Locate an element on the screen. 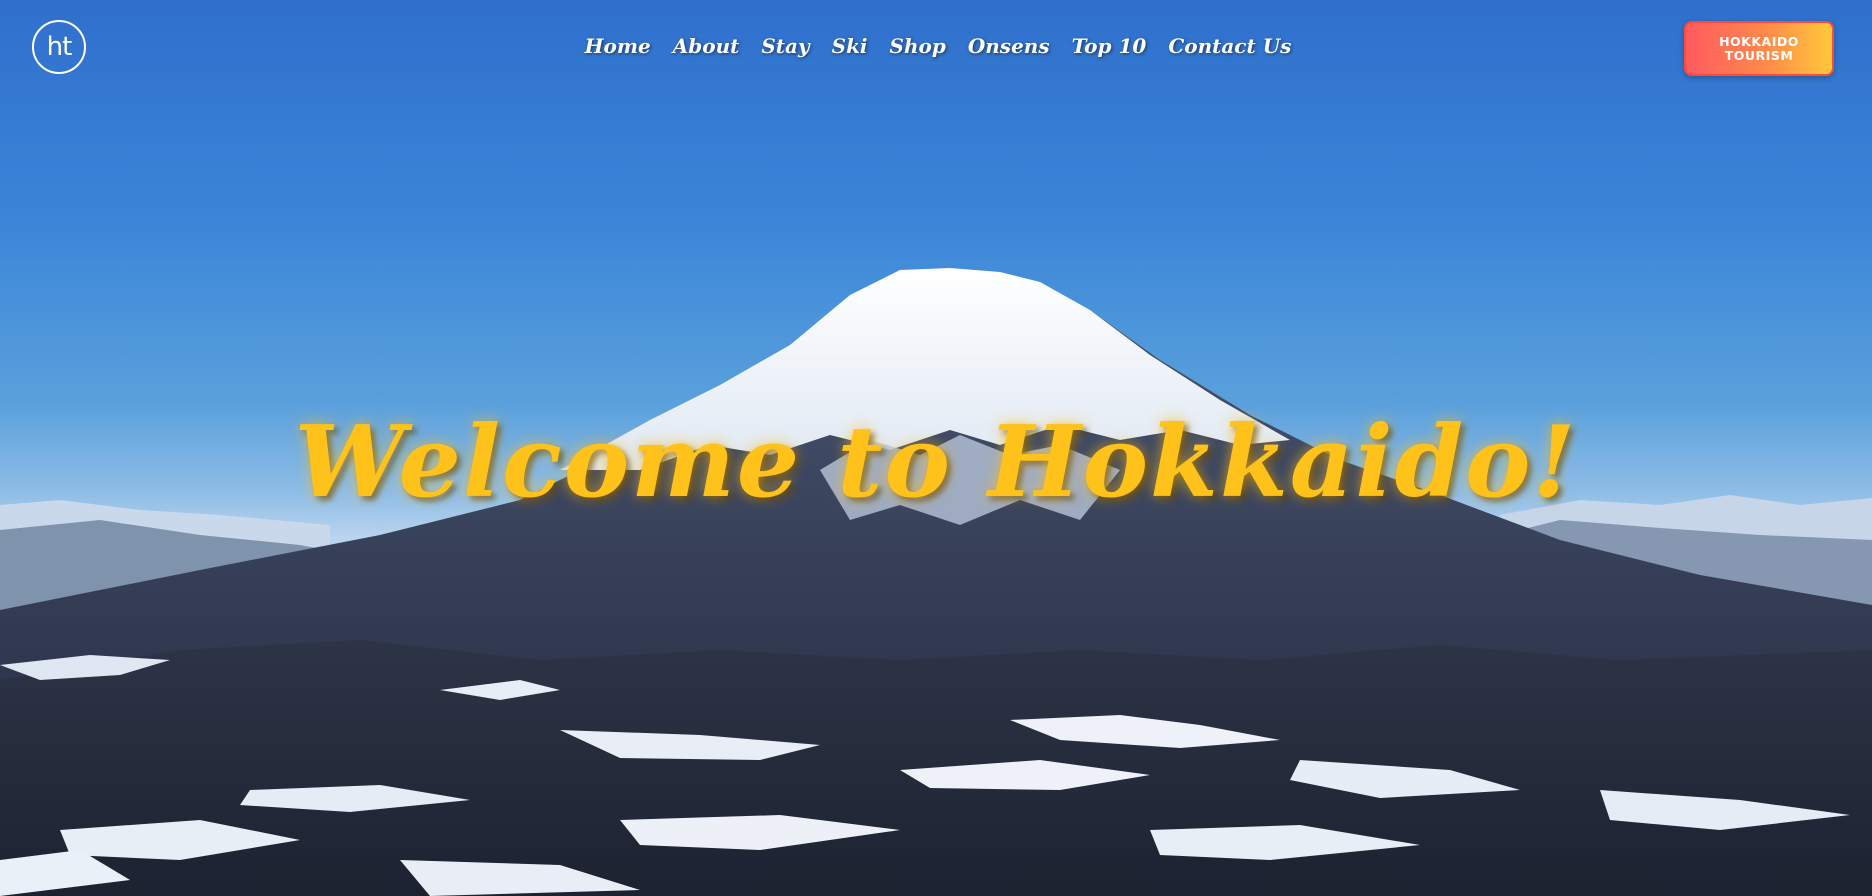 This screenshot has height=896, width=1872. nav-item-contact-us: Contact Us is located at coordinates (1229, 46).